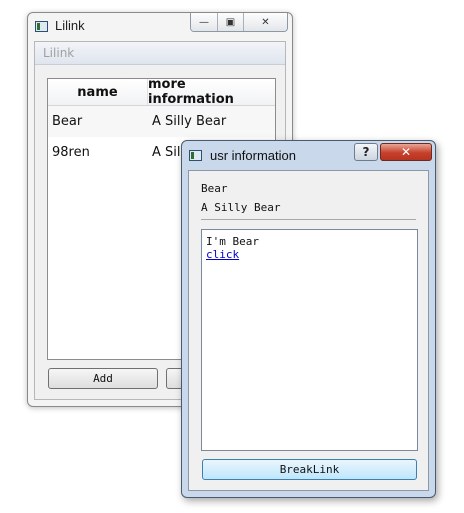  I want to click on column-header-name: name, so click(98, 92).